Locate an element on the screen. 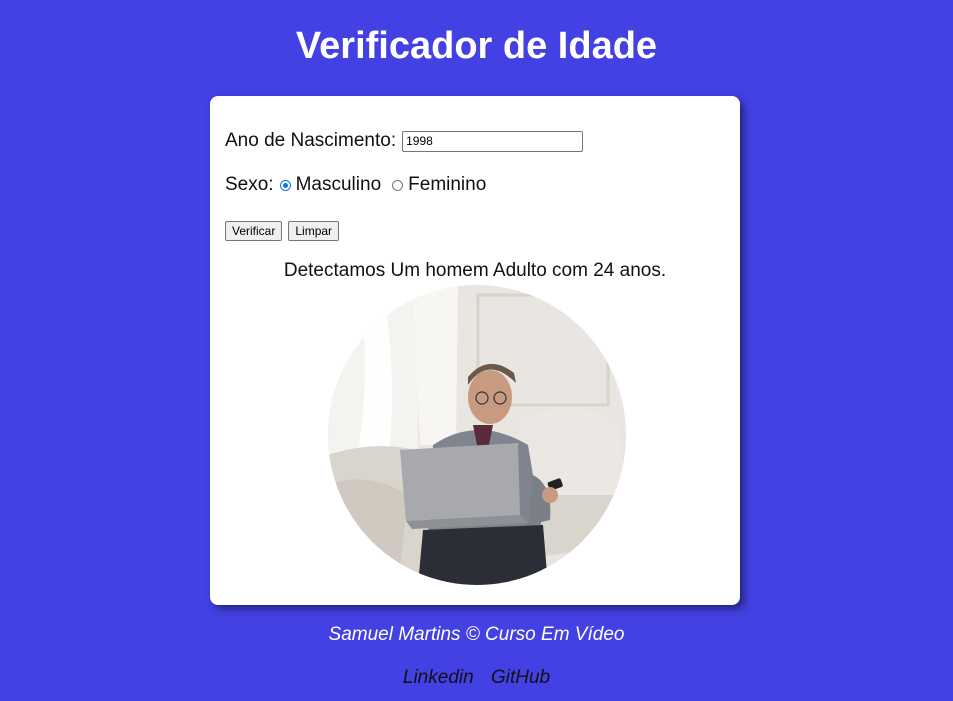  sex-label: Sexo: is located at coordinates (249, 184).